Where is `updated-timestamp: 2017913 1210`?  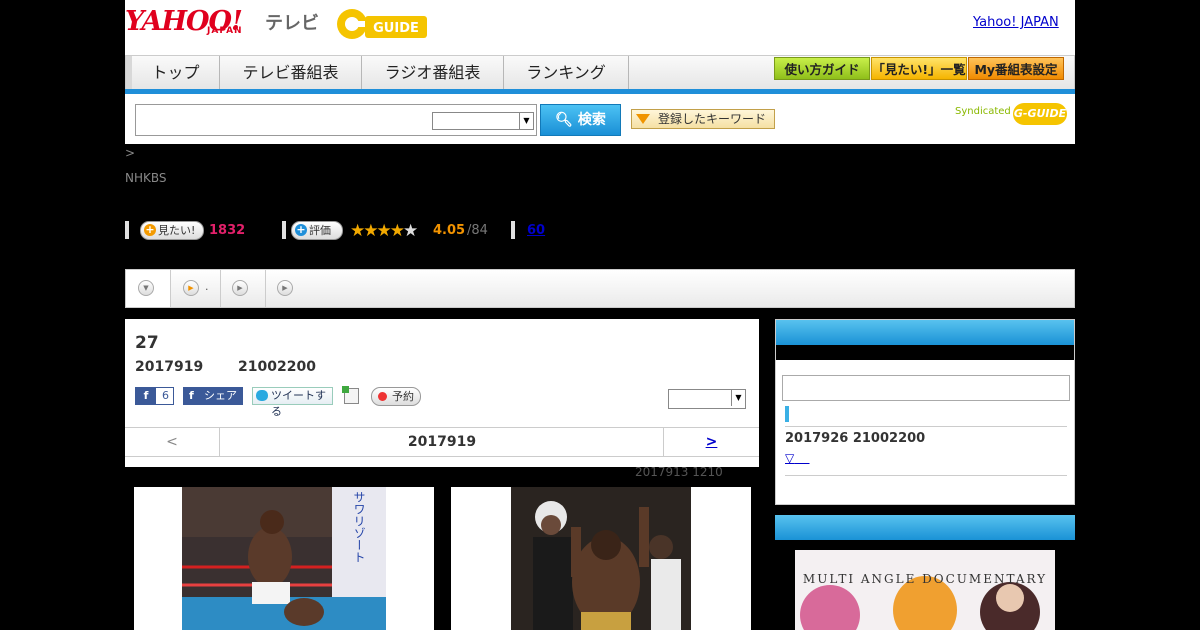
updated-timestamp: 2017913 1210 is located at coordinates (679, 472).